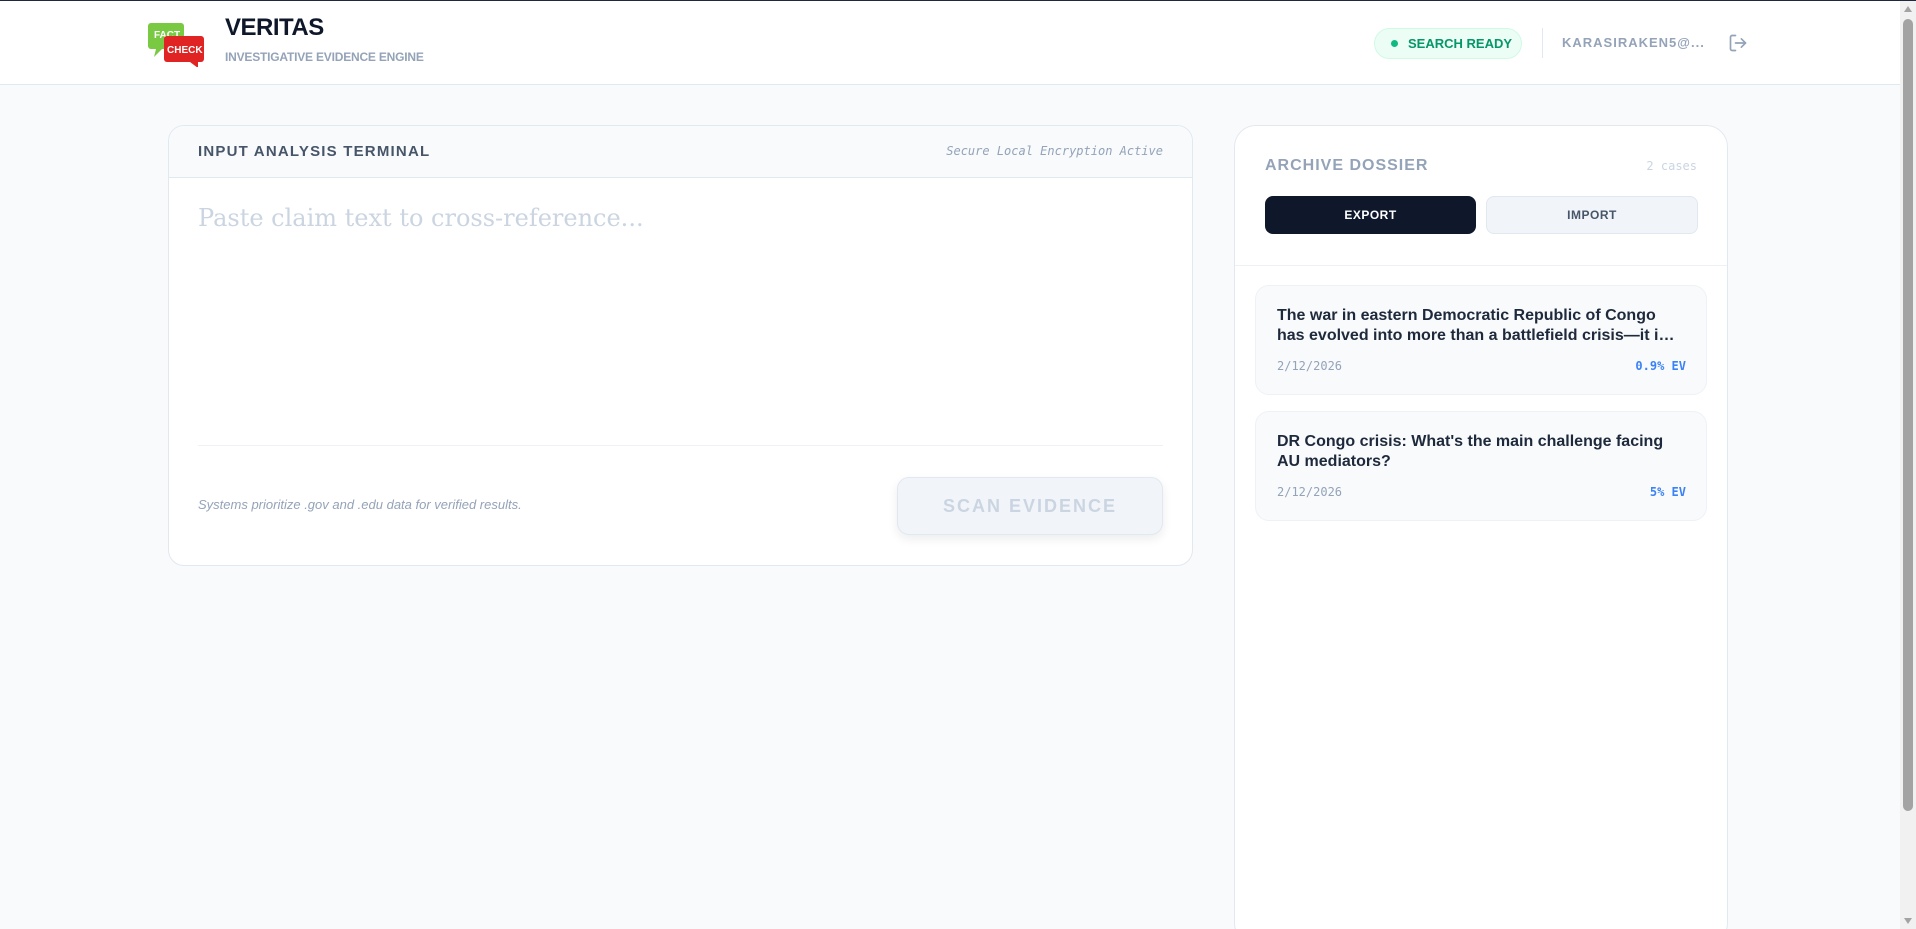 This screenshot has width=1916, height=929. I want to click on logo-text-check: CHECK, so click(185, 50).